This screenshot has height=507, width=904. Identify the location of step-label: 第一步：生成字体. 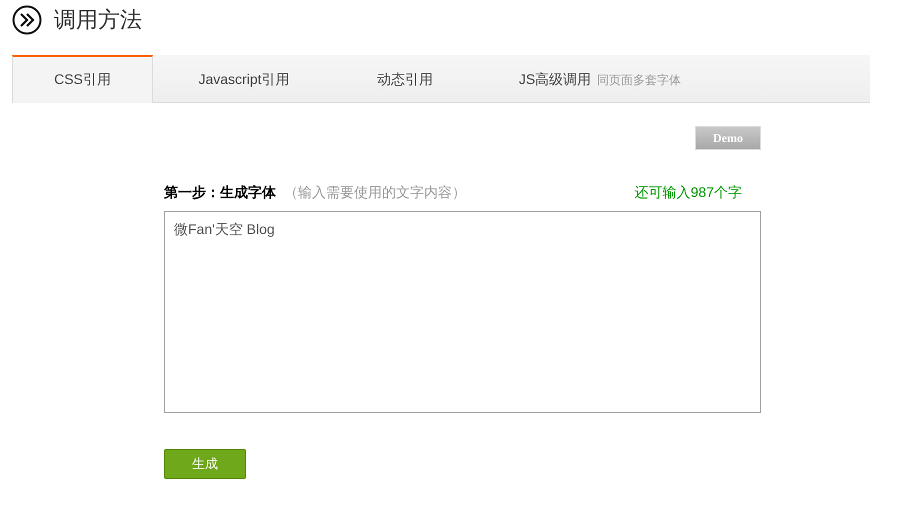
(220, 193).